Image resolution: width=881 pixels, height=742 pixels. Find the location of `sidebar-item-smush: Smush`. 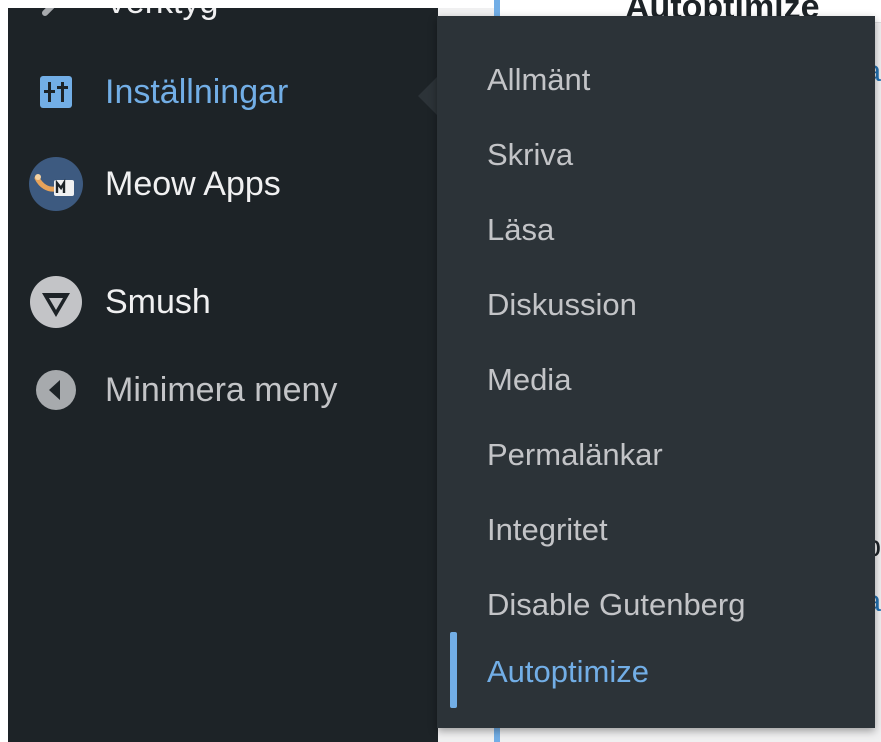

sidebar-item-smush: Smush is located at coordinates (223, 302).